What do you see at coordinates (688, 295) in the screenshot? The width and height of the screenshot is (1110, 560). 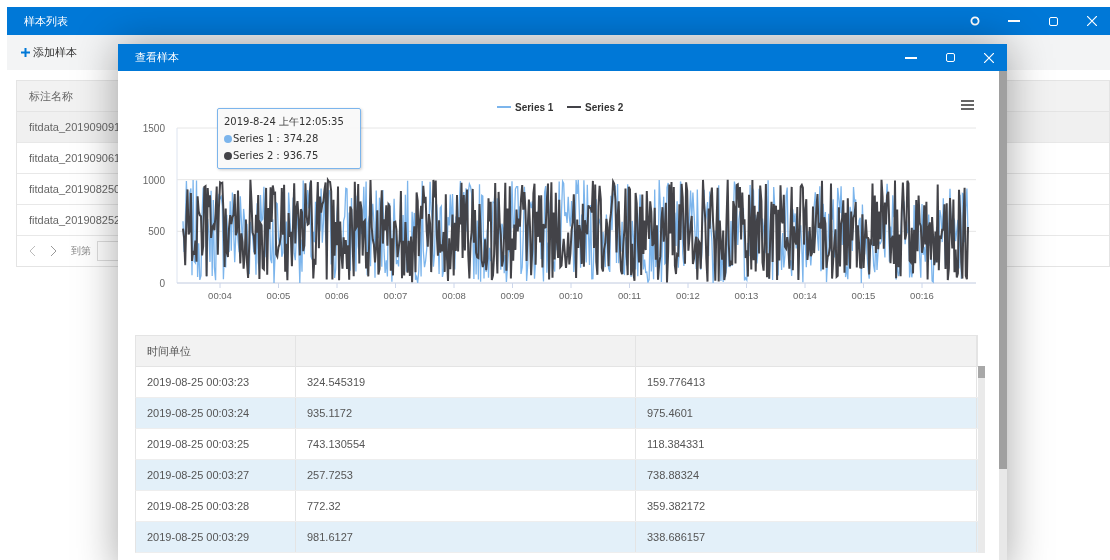 I see `x-tick-label: 00:12` at bounding box center [688, 295].